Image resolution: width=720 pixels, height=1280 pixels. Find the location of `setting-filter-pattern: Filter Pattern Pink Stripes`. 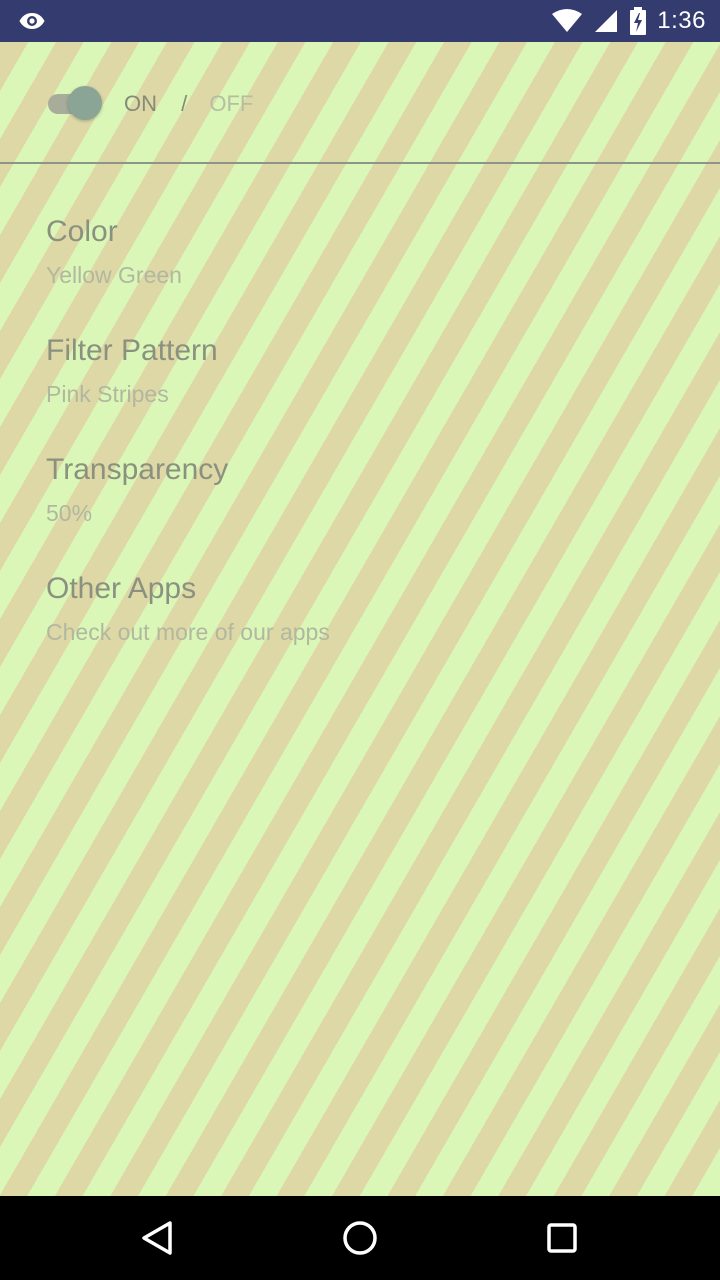

setting-filter-pattern: Filter Pattern Pink Stripes is located at coordinates (366, 390).